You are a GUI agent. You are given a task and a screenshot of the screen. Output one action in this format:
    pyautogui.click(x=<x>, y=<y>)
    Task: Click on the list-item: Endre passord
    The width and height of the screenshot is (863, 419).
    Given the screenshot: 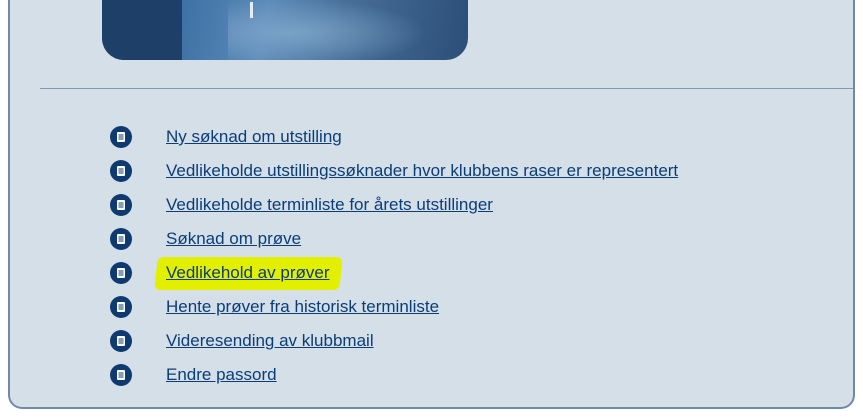 What is the action you would take?
    pyautogui.click(x=394, y=375)
    